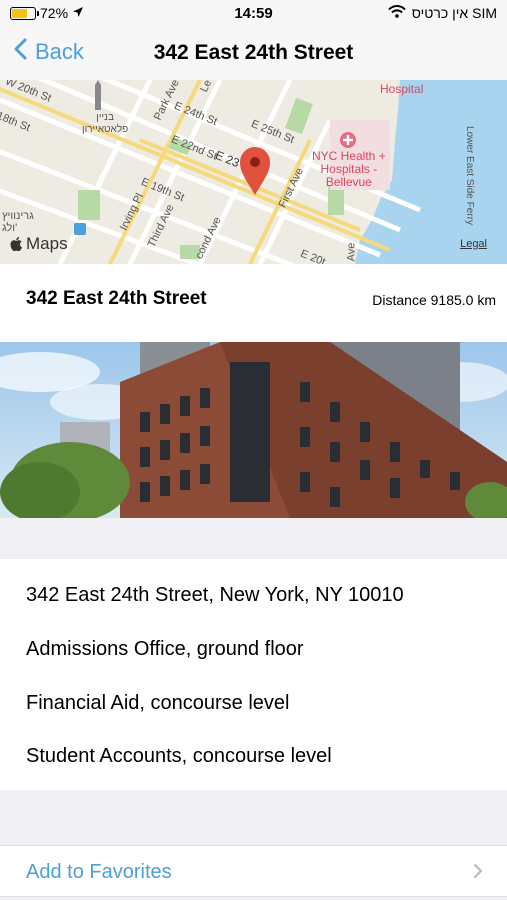 The image size is (507, 900). I want to click on hospital-label: NYC Health + Hospitals - Bellevue, so click(349, 169).